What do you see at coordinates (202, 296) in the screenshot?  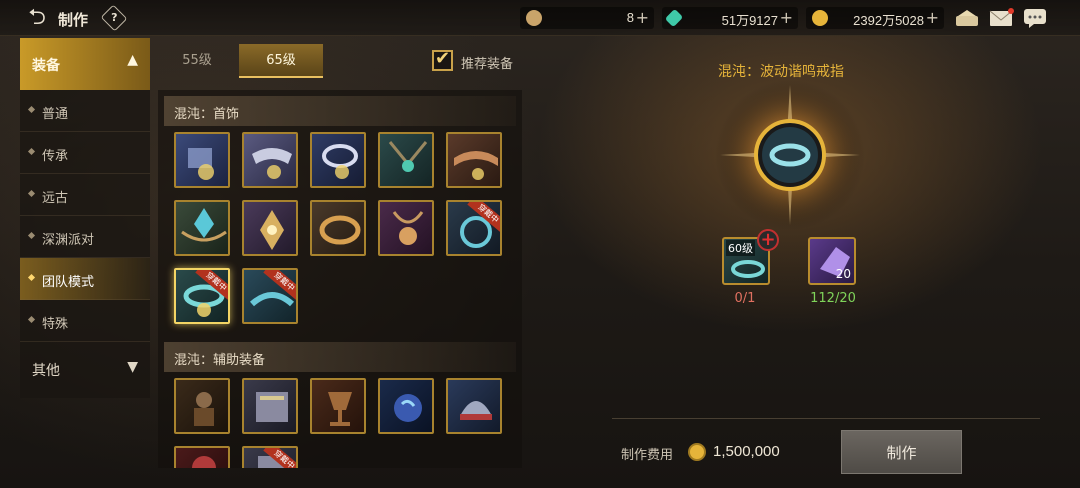 I see `item-slot-selected: 穿戴中` at bounding box center [202, 296].